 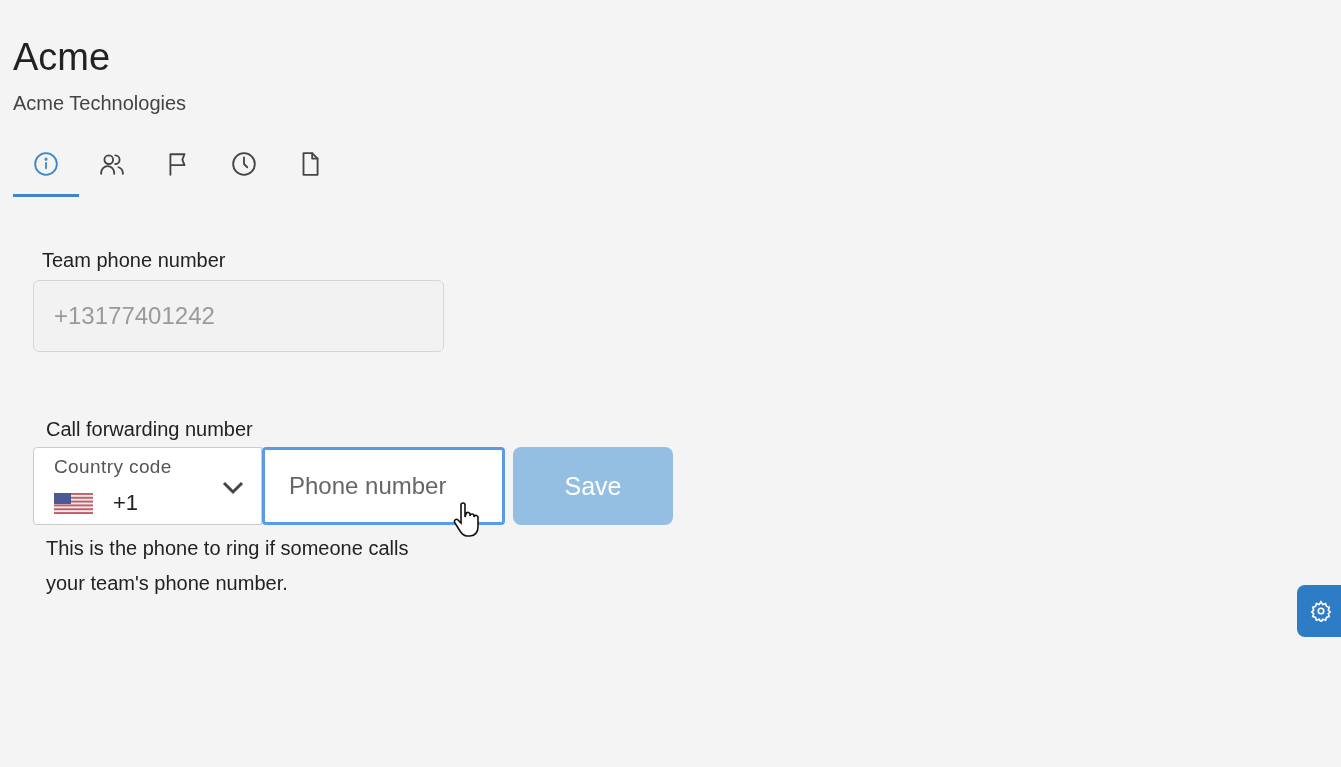 What do you see at coordinates (134, 260) in the screenshot?
I see `field-label: Team phone number` at bounding box center [134, 260].